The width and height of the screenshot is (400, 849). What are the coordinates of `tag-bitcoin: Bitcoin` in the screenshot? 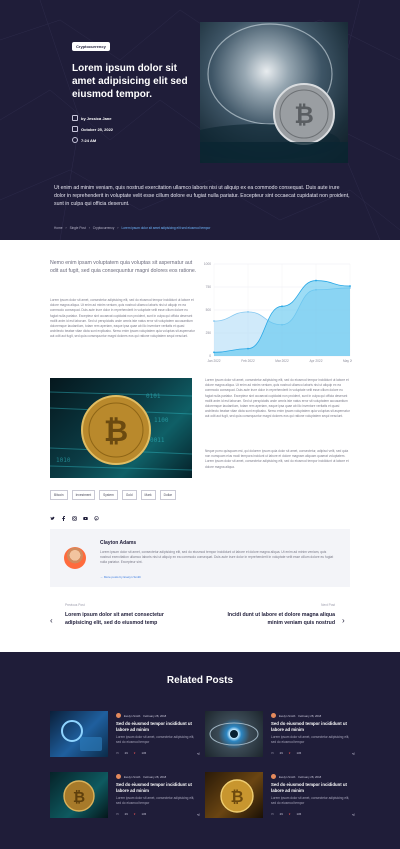 It's located at (59, 495).